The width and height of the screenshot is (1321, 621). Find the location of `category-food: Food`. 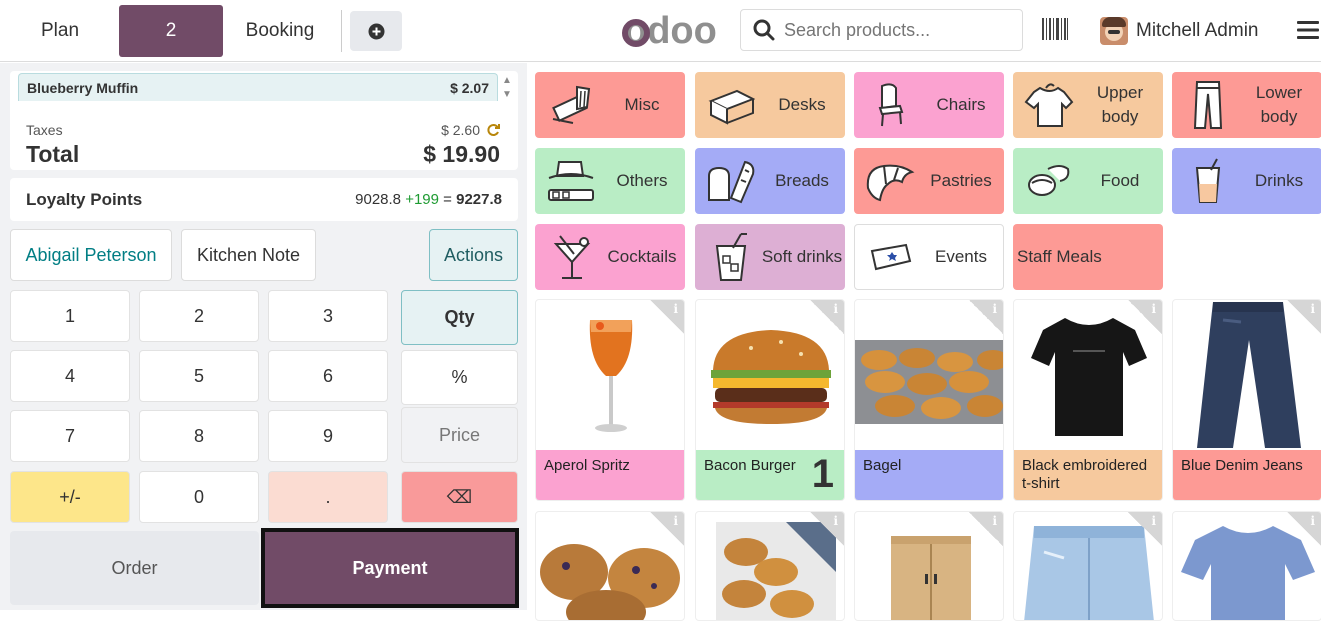

category-food: Food is located at coordinates (1088, 181).